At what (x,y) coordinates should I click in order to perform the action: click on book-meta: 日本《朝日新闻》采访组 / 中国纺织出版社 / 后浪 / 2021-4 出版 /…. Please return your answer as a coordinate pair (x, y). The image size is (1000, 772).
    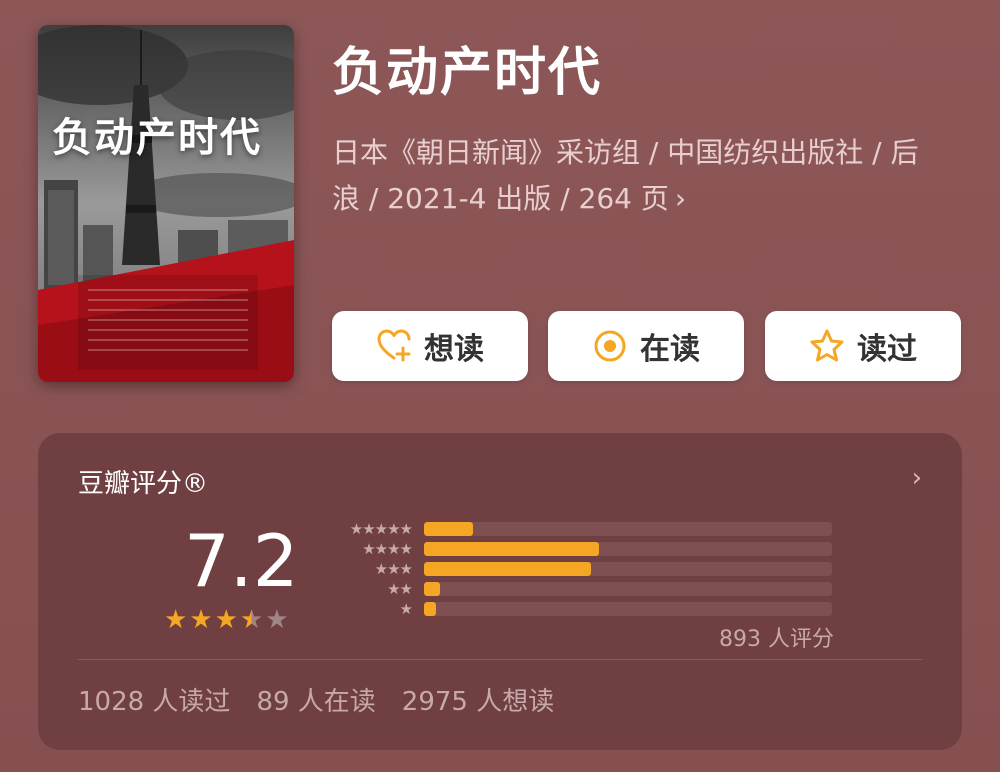
    Looking at the image, I should click on (632, 176).